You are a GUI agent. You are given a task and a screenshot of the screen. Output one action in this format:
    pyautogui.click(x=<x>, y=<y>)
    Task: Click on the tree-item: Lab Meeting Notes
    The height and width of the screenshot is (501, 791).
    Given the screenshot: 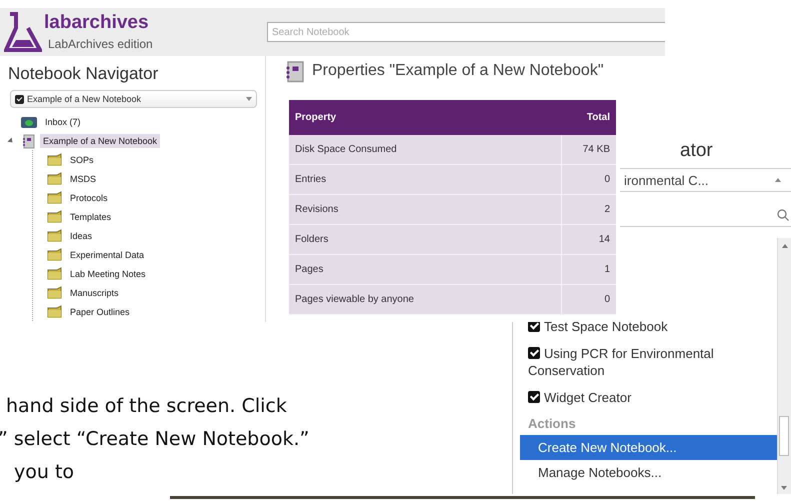 What is the action you would take?
    pyautogui.click(x=108, y=273)
    